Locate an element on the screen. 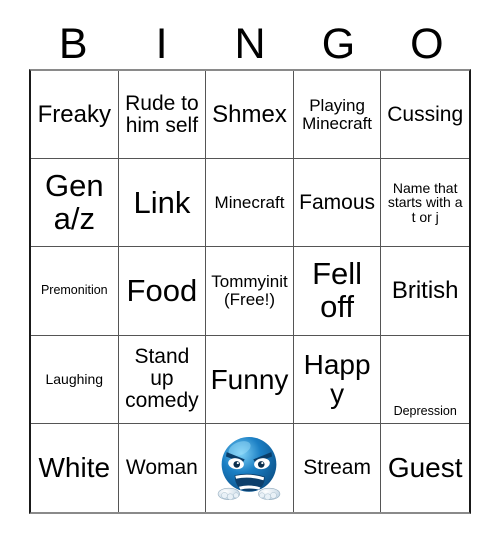  bingo-cell-image is located at coordinates (250, 467).